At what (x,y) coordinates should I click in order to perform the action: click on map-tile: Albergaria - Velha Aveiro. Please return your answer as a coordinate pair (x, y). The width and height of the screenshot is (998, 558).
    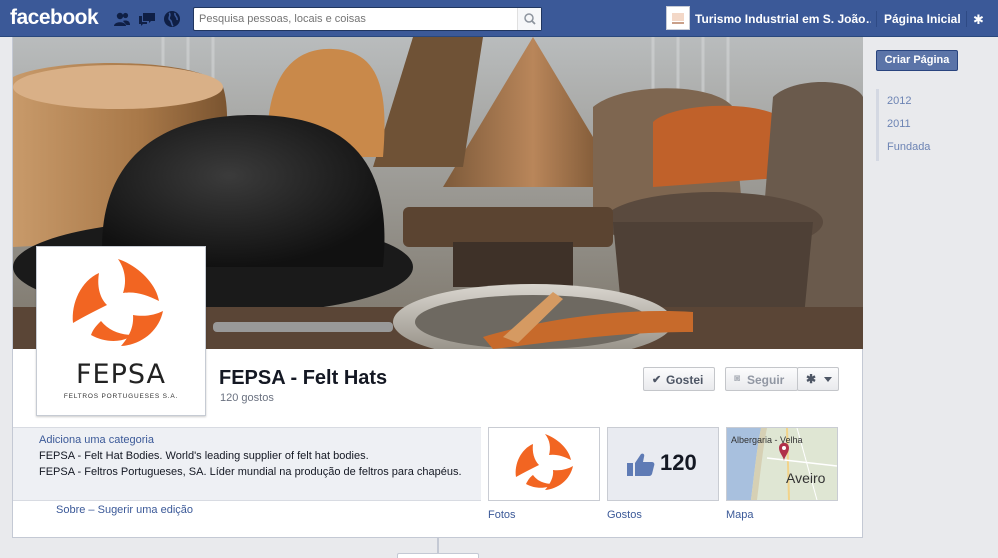
    Looking at the image, I should click on (782, 464).